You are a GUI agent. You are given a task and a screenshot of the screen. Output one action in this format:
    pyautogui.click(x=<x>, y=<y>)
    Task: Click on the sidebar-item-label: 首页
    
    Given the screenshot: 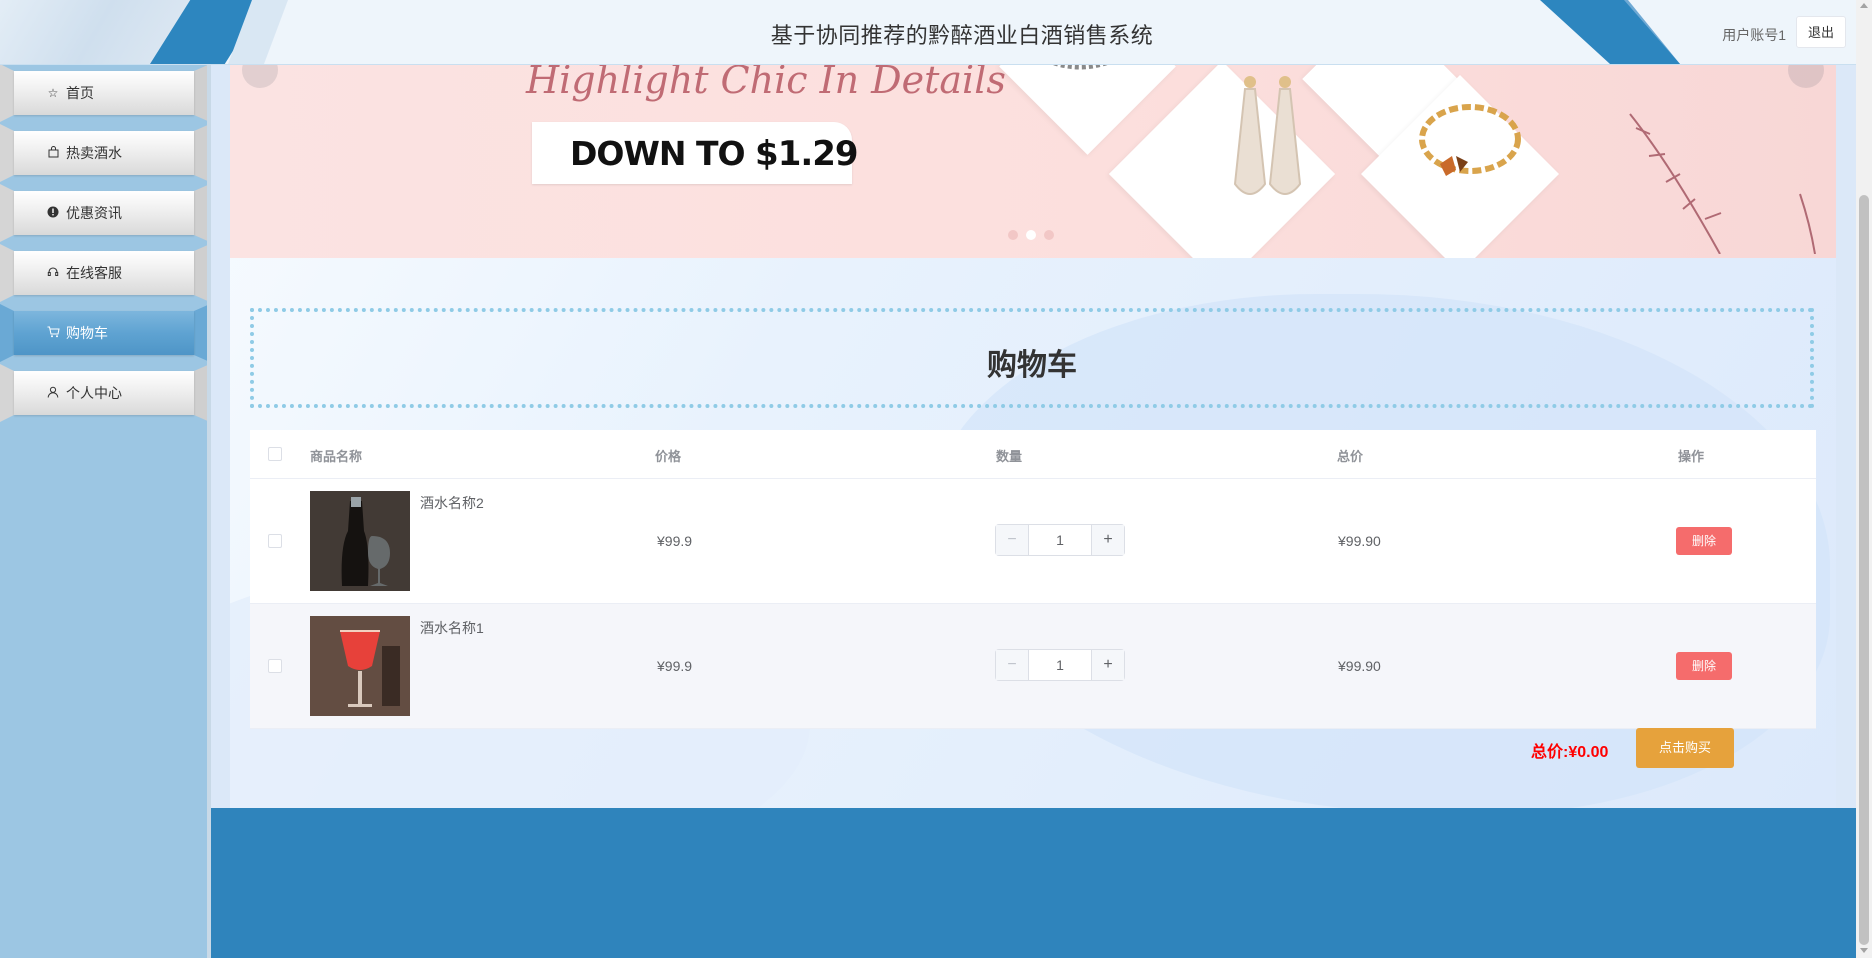 What is the action you would take?
    pyautogui.click(x=80, y=93)
    